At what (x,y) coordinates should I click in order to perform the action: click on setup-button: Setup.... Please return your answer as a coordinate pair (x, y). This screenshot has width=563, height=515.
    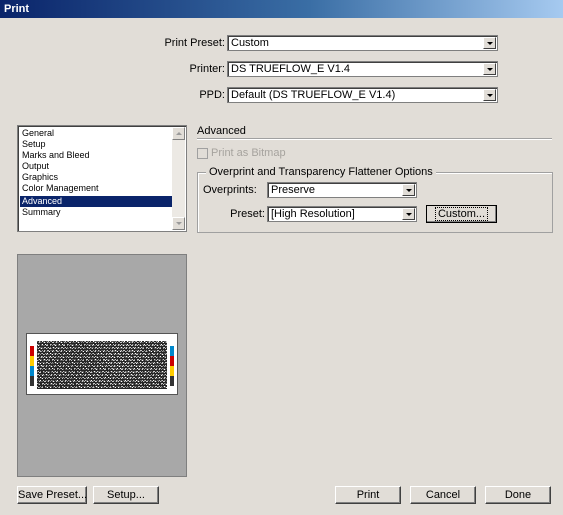
    Looking at the image, I should click on (126, 495).